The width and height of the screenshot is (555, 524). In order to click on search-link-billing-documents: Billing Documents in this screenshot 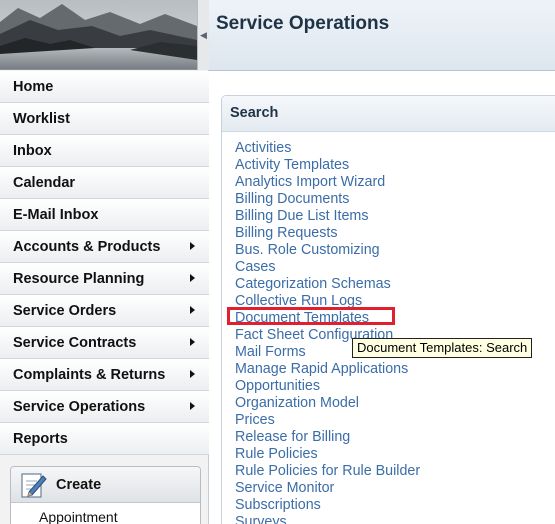, I will do `click(327, 199)`.